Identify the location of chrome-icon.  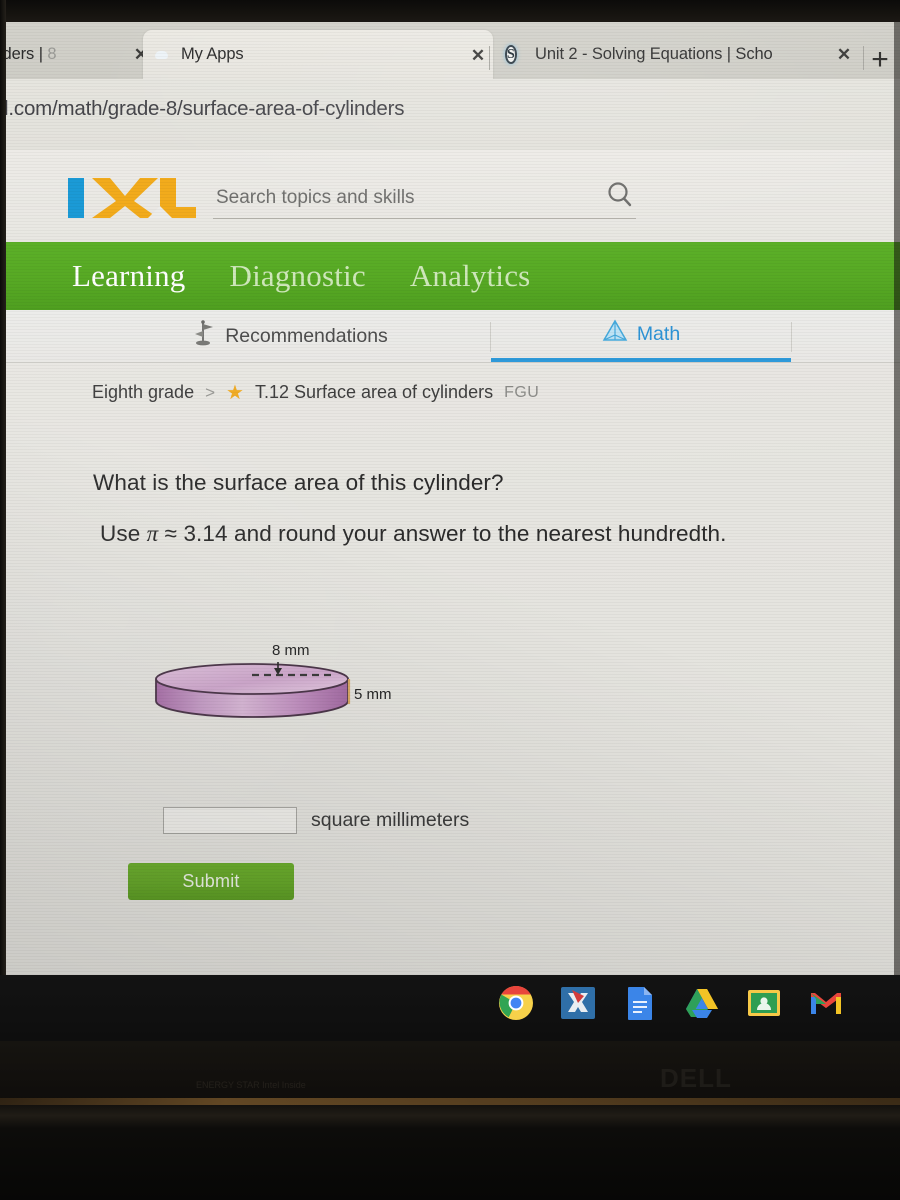
(516, 1003).